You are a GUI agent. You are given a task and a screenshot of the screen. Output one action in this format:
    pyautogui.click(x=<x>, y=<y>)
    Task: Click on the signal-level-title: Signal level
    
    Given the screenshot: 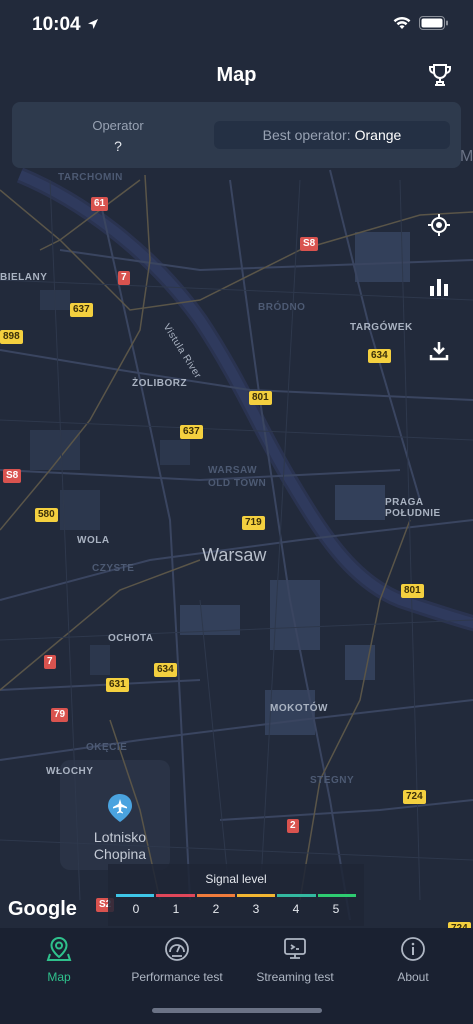 What is the action you would take?
    pyautogui.click(x=236, y=879)
    